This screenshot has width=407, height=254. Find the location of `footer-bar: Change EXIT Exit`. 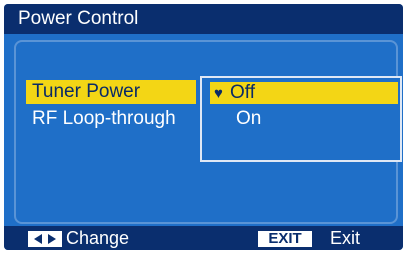

footer-bar: Change EXIT Exit is located at coordinates (203, 238).